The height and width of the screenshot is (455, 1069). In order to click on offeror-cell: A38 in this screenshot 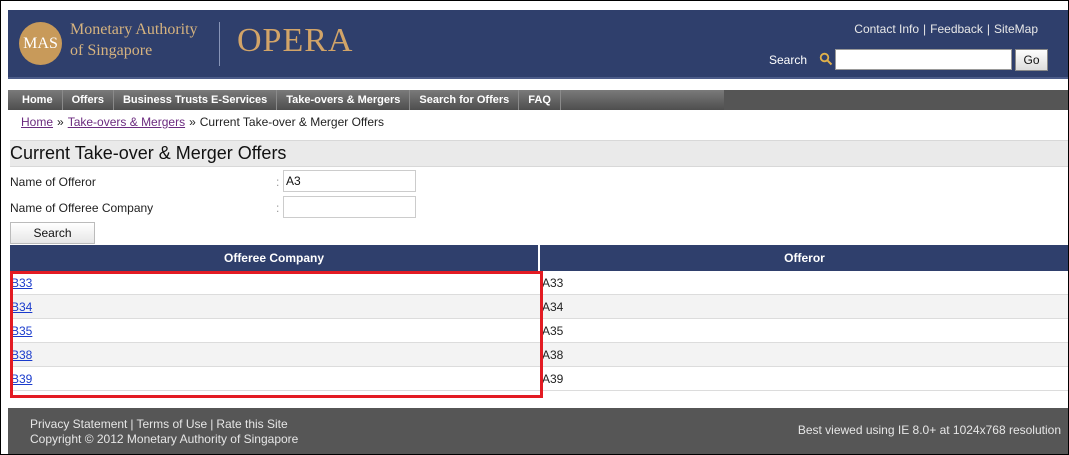, I will do `click(553, 355)`.